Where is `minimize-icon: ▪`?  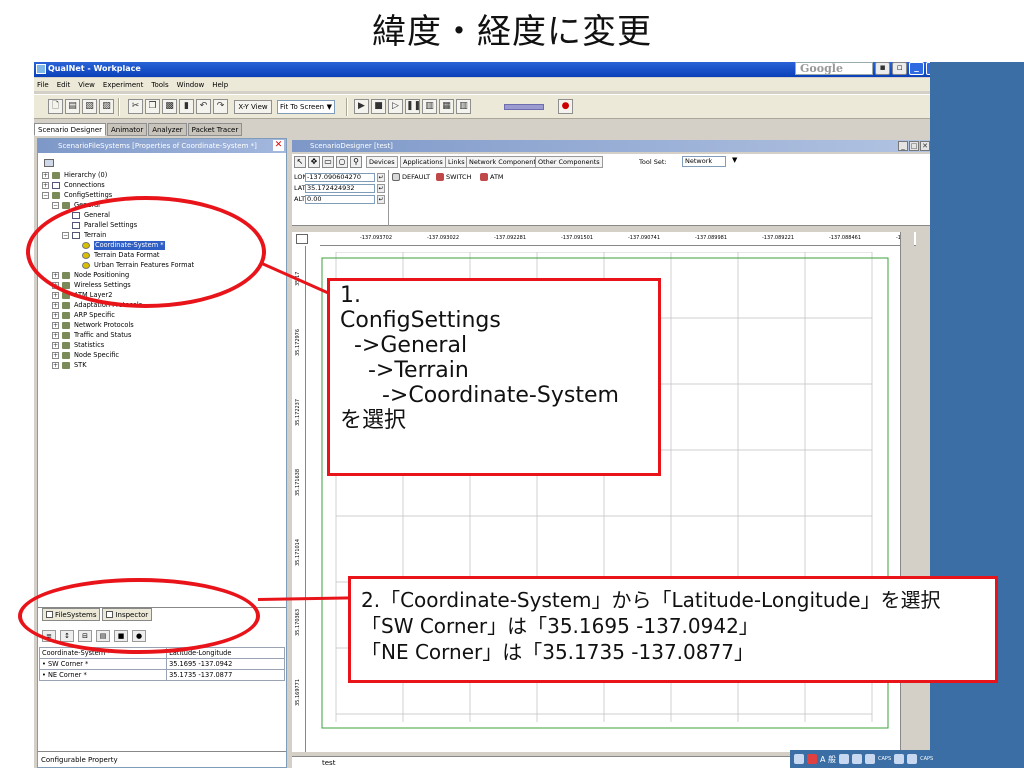
minimize-icon: ▪ is located at coordinates (882, 68).